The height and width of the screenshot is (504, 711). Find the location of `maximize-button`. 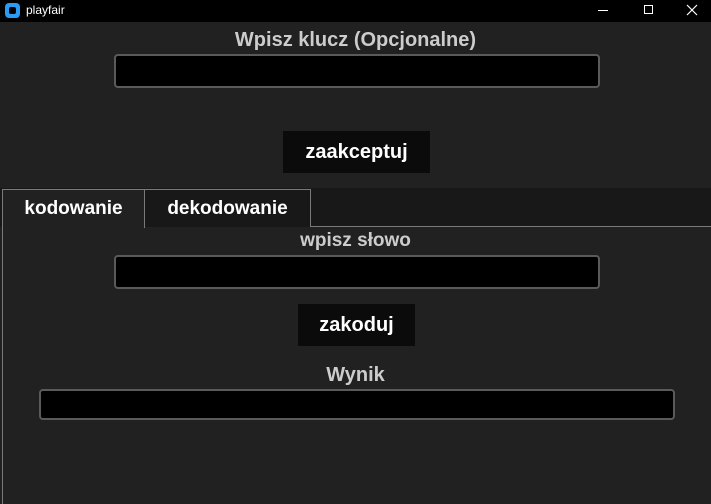

maximize-button is located at coordinates (649, 11).